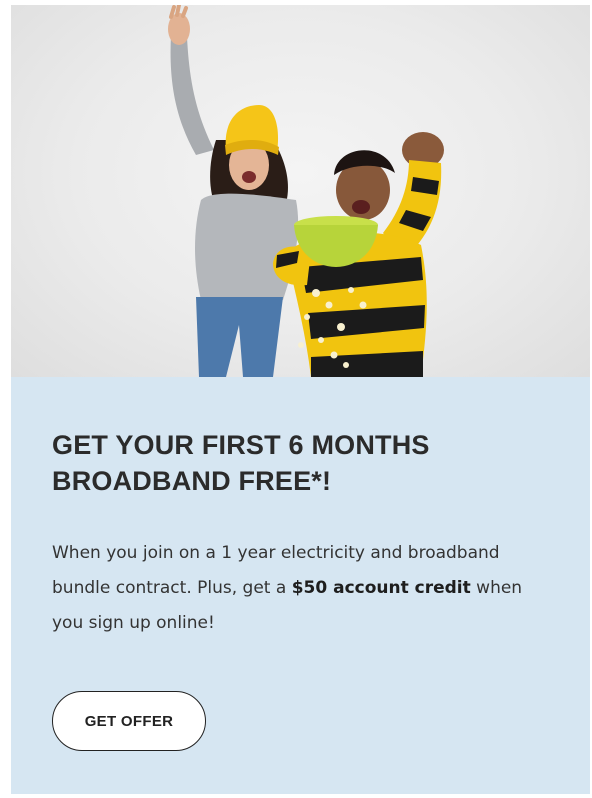 The image size is (592, 798). I want to click on account-credit-highlight: $50 account credit, so click(381, 588).